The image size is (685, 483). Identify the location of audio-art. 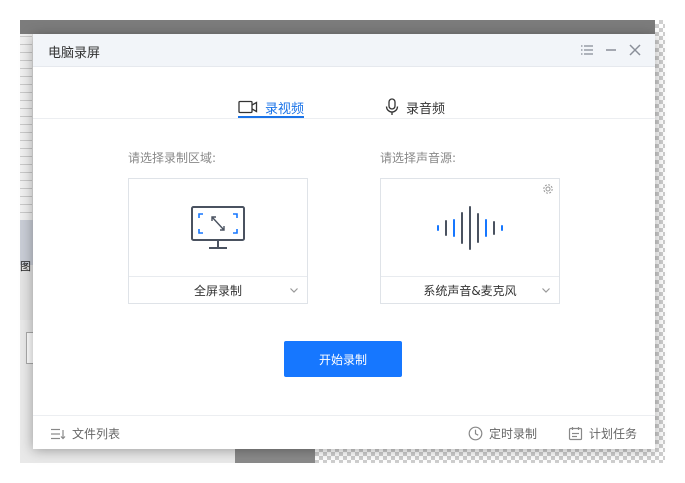
(470, 228).